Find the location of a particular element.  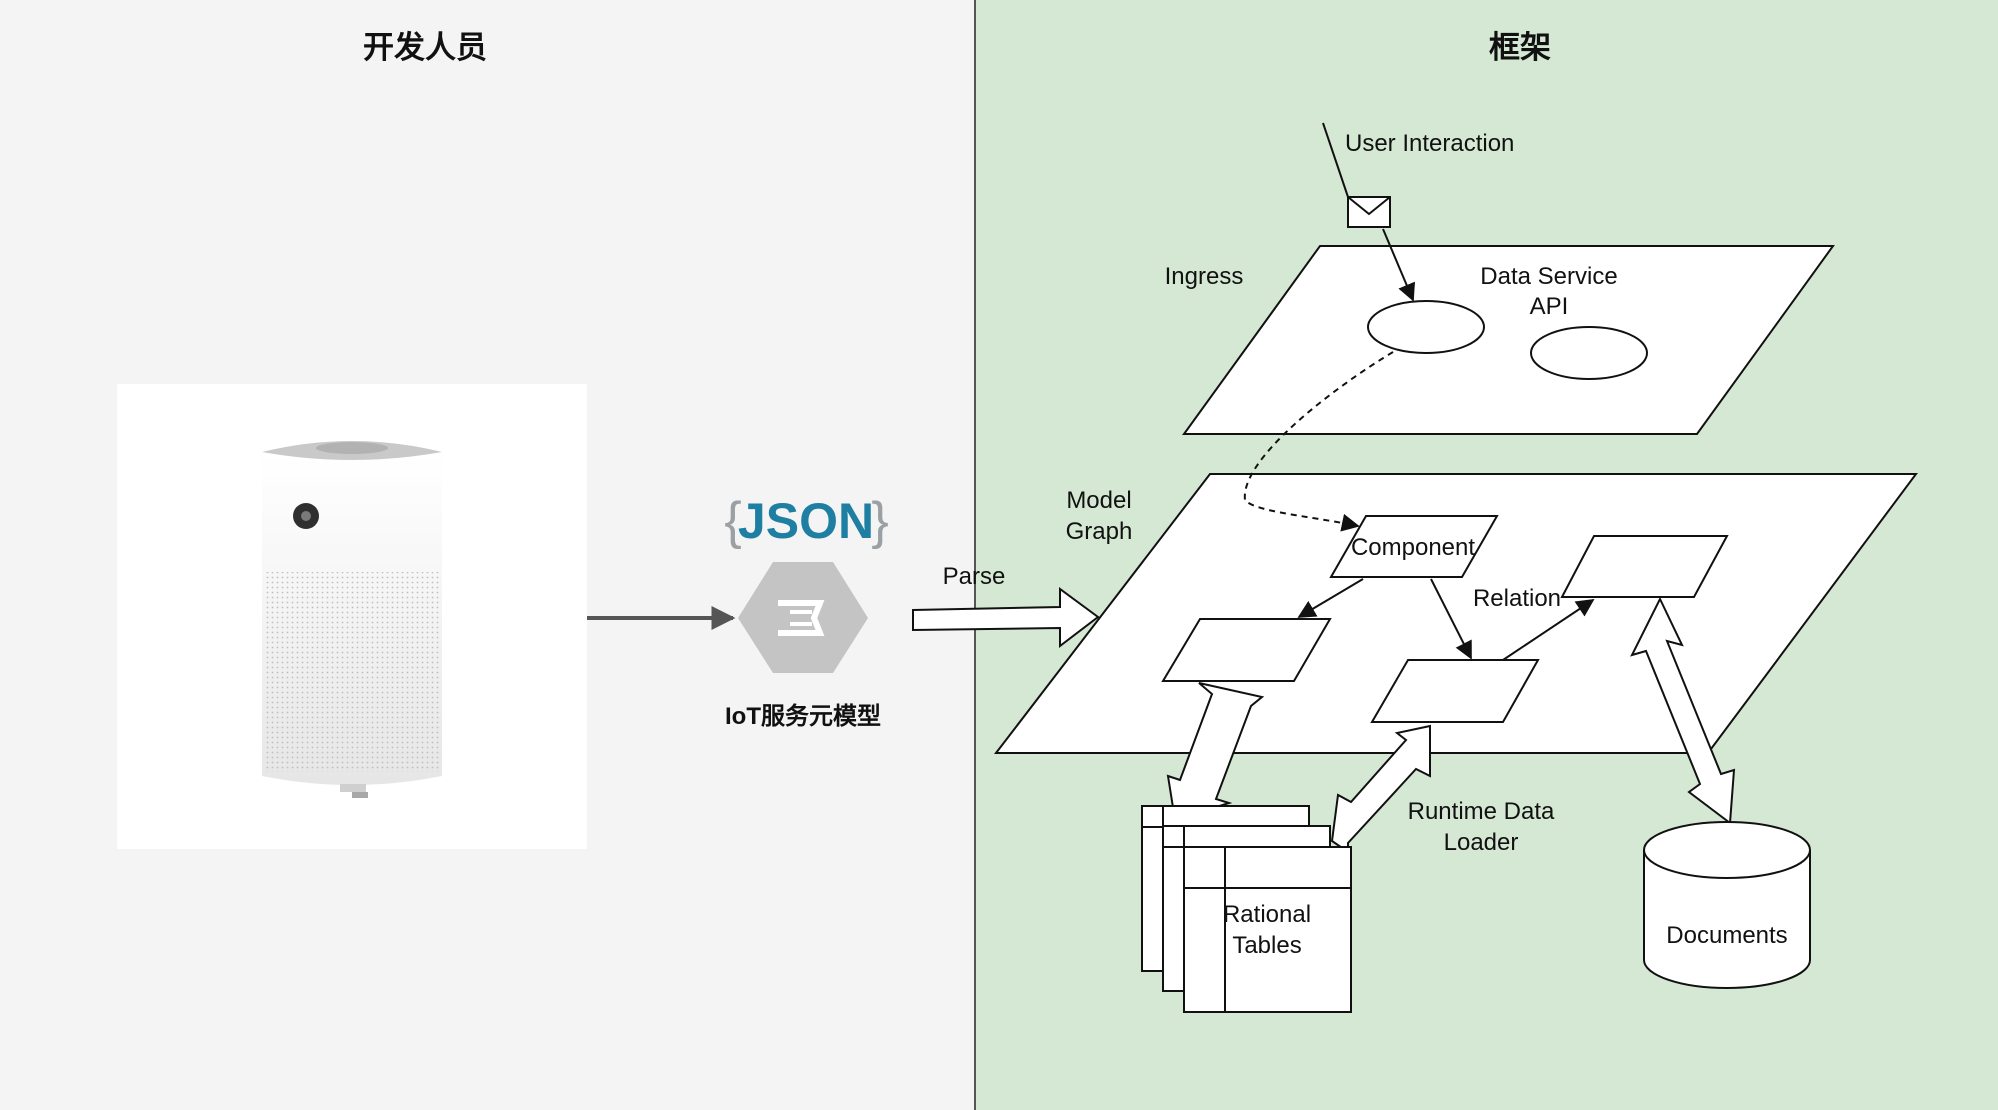

rational-tables-label-line2: Tables is located at coordinates (1266, 945).